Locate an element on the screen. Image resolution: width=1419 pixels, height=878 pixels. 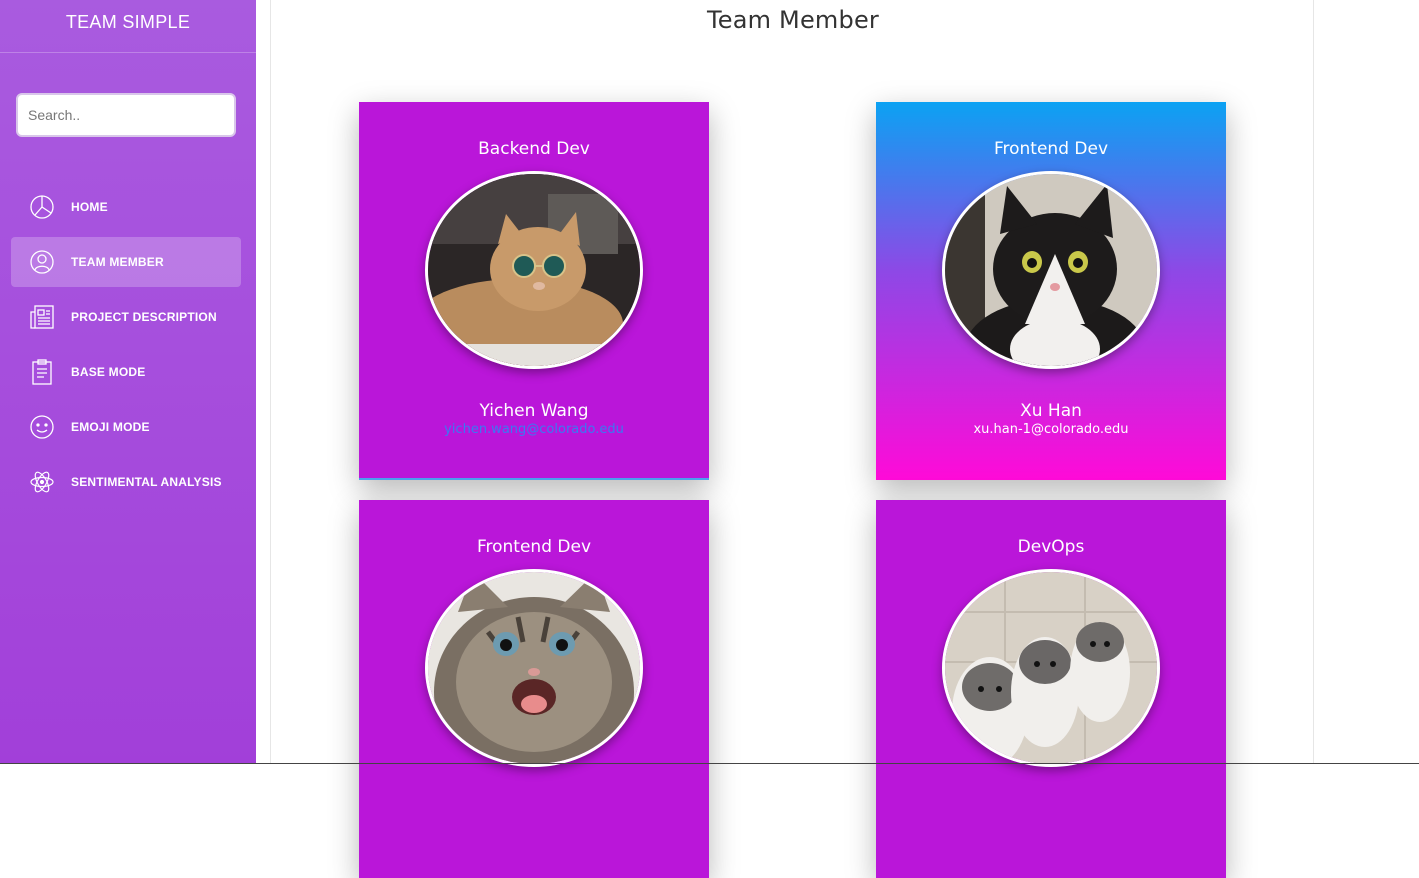
sidebar-item-label: HOME is located at coordinates (89, 207).